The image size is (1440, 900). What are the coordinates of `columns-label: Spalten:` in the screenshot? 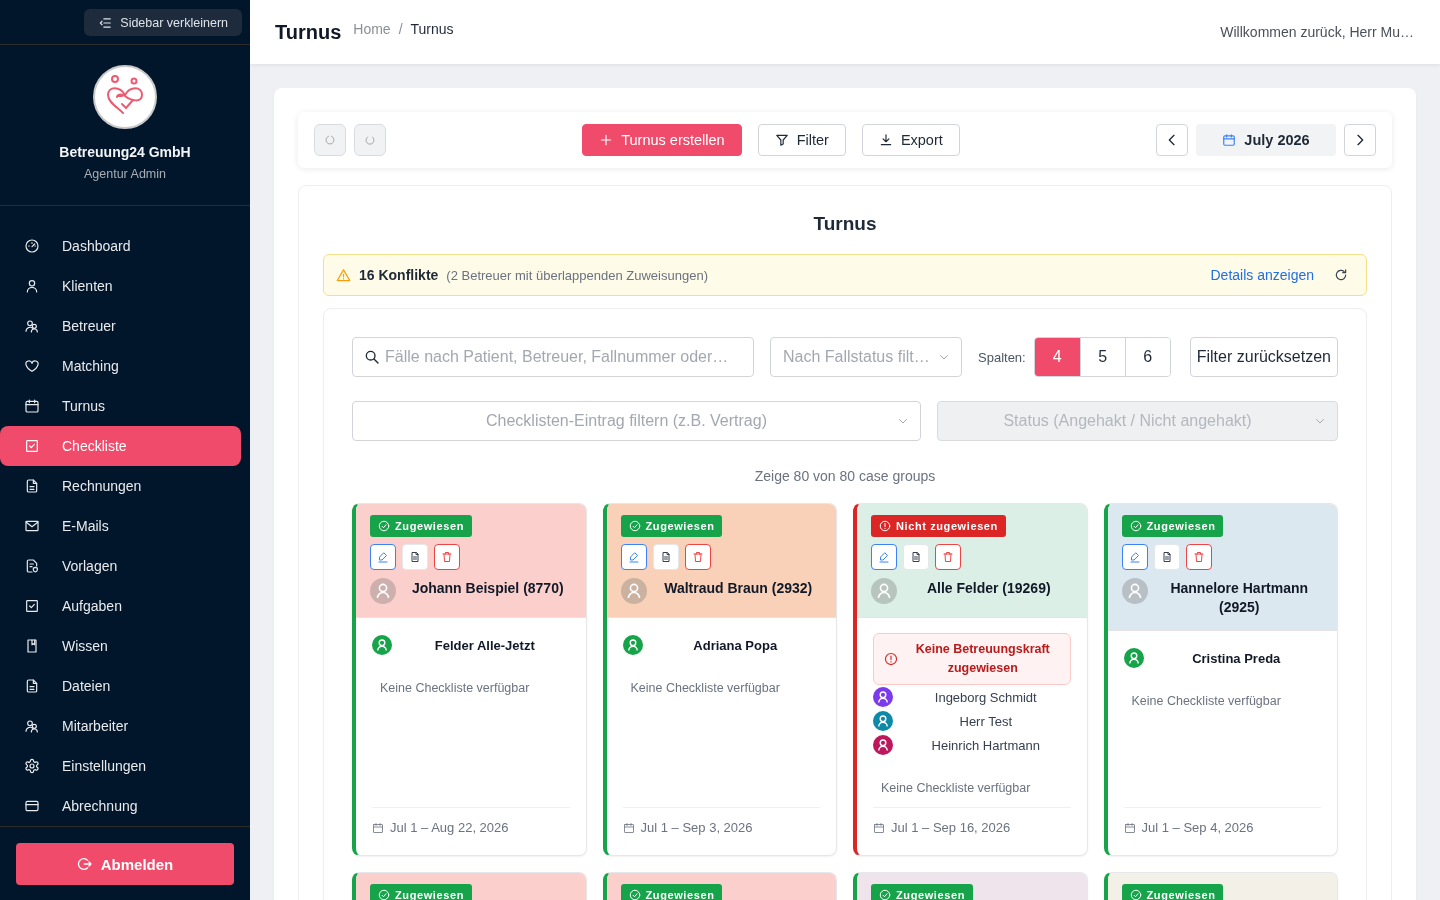 It's located at (1002, 357).